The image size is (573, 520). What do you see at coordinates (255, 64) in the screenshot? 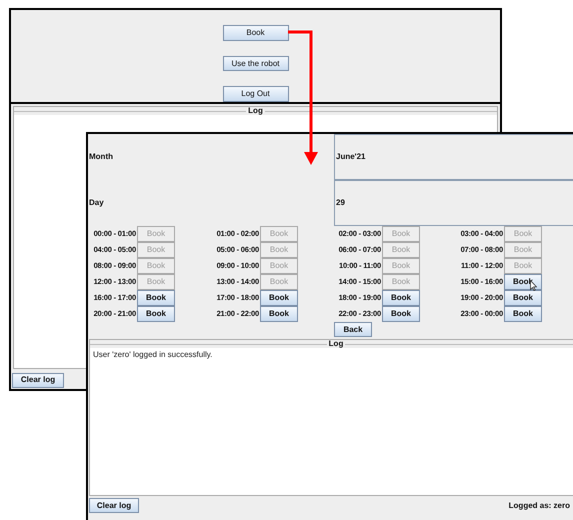
I see `menu-button: Use the robot` at bounding box center [255, 64].